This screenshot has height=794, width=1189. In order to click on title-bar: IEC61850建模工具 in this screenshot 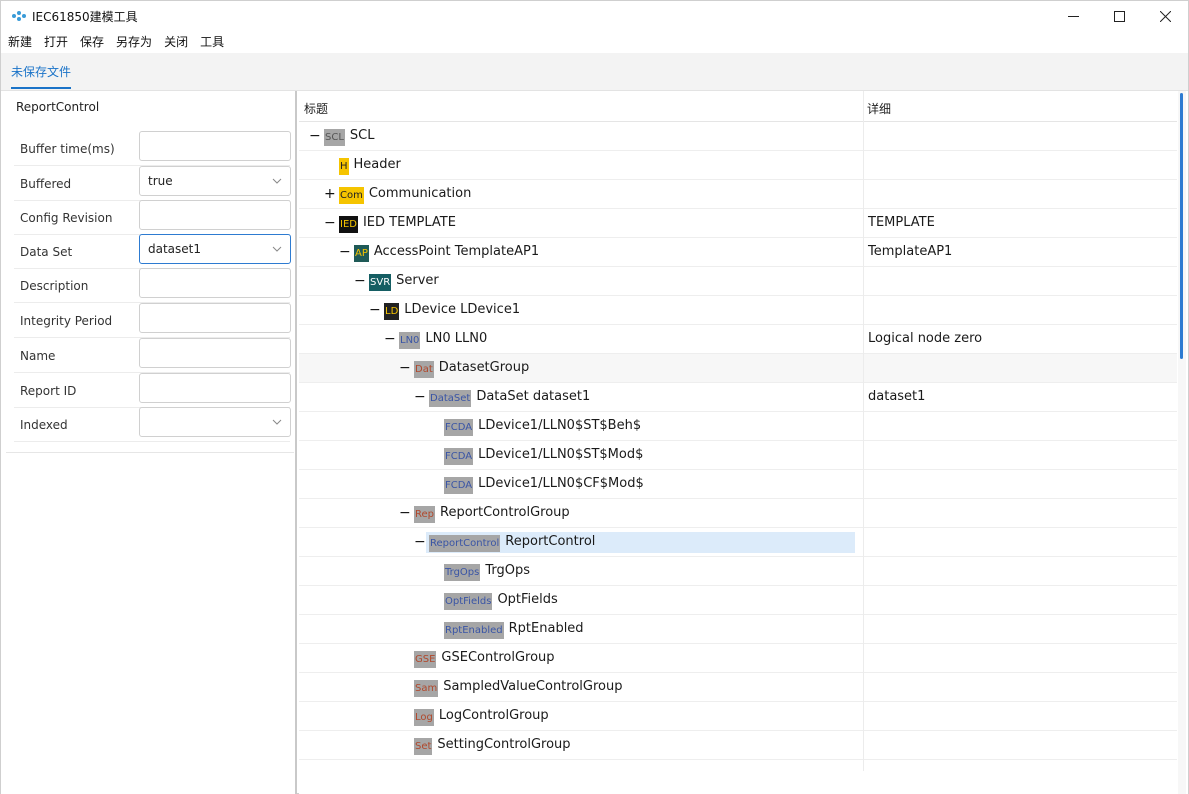, I will do `click(594, 16)`.